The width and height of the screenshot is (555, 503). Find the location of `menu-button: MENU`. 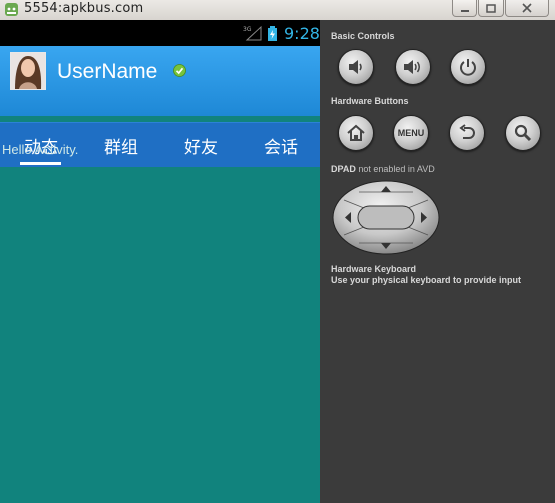

menu-button: MENU is located at coordinates (411, 133).